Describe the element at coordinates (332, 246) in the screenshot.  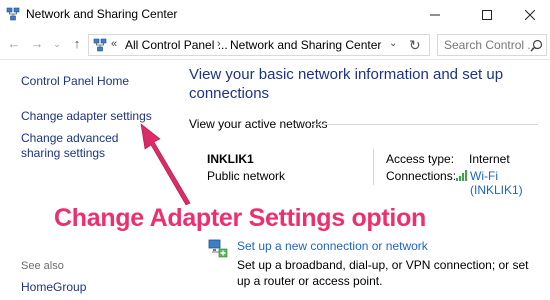
I see `setup-new-connection-link: Set up a new connection or network` at that location.